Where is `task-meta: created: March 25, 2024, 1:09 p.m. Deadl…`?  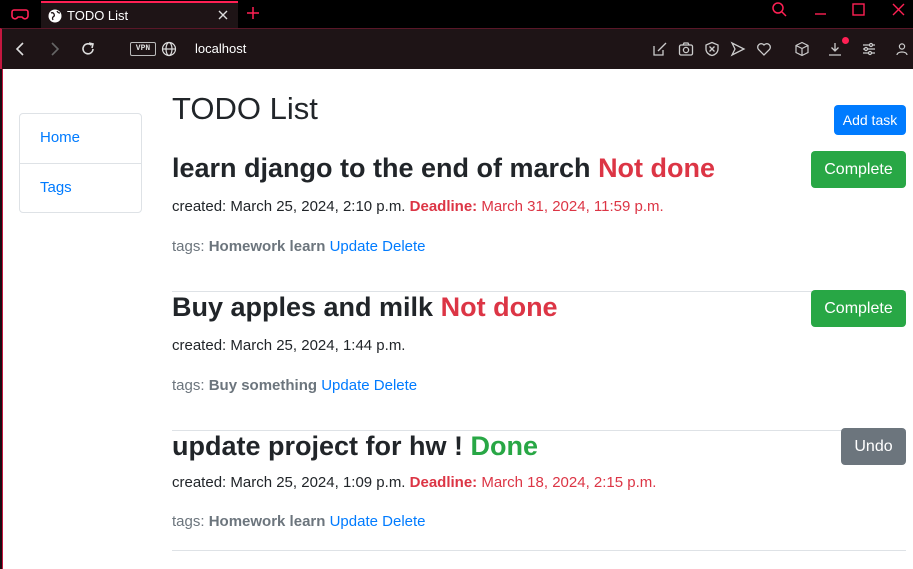
task-meta: created: March 25, 2024, 1:09 p.m. Deadl… is located at coordinates (414, 482).